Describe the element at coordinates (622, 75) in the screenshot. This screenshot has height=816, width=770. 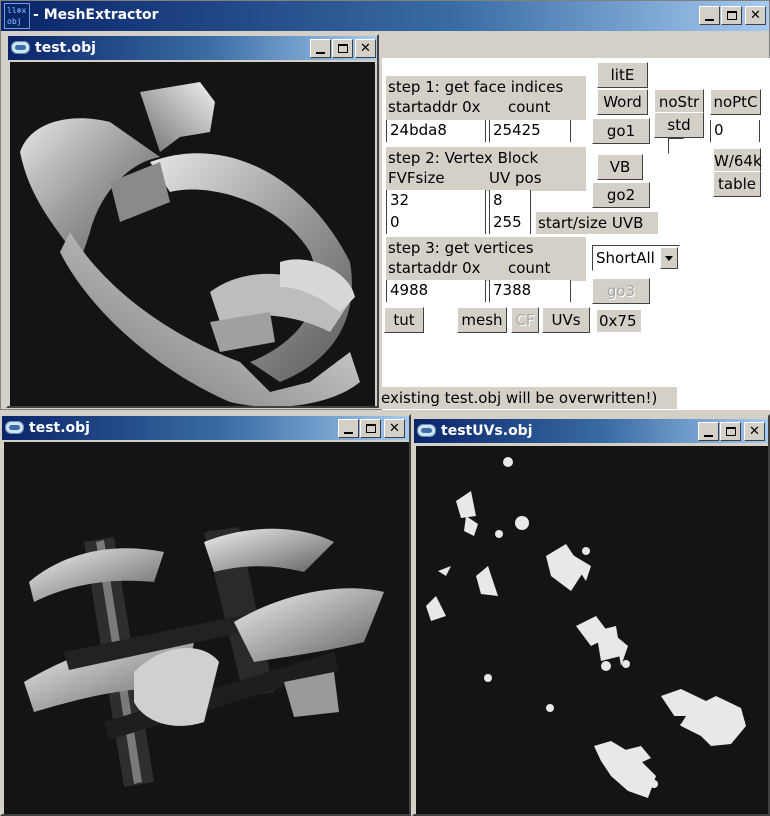
I see `lite-button: litE` at that location.